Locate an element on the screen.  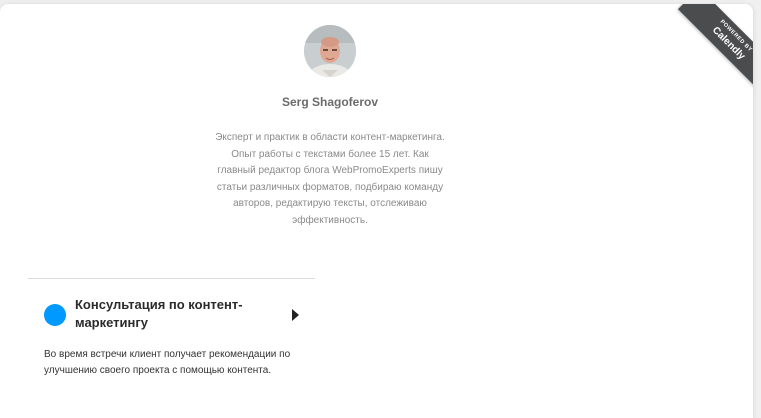
divider is located at coordinates (171, 278).